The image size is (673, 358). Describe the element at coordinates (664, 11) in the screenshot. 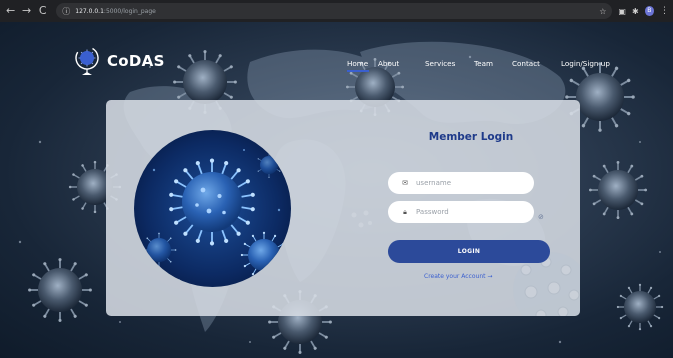

I see `menu-kebab-icon: ⋮` at that location.